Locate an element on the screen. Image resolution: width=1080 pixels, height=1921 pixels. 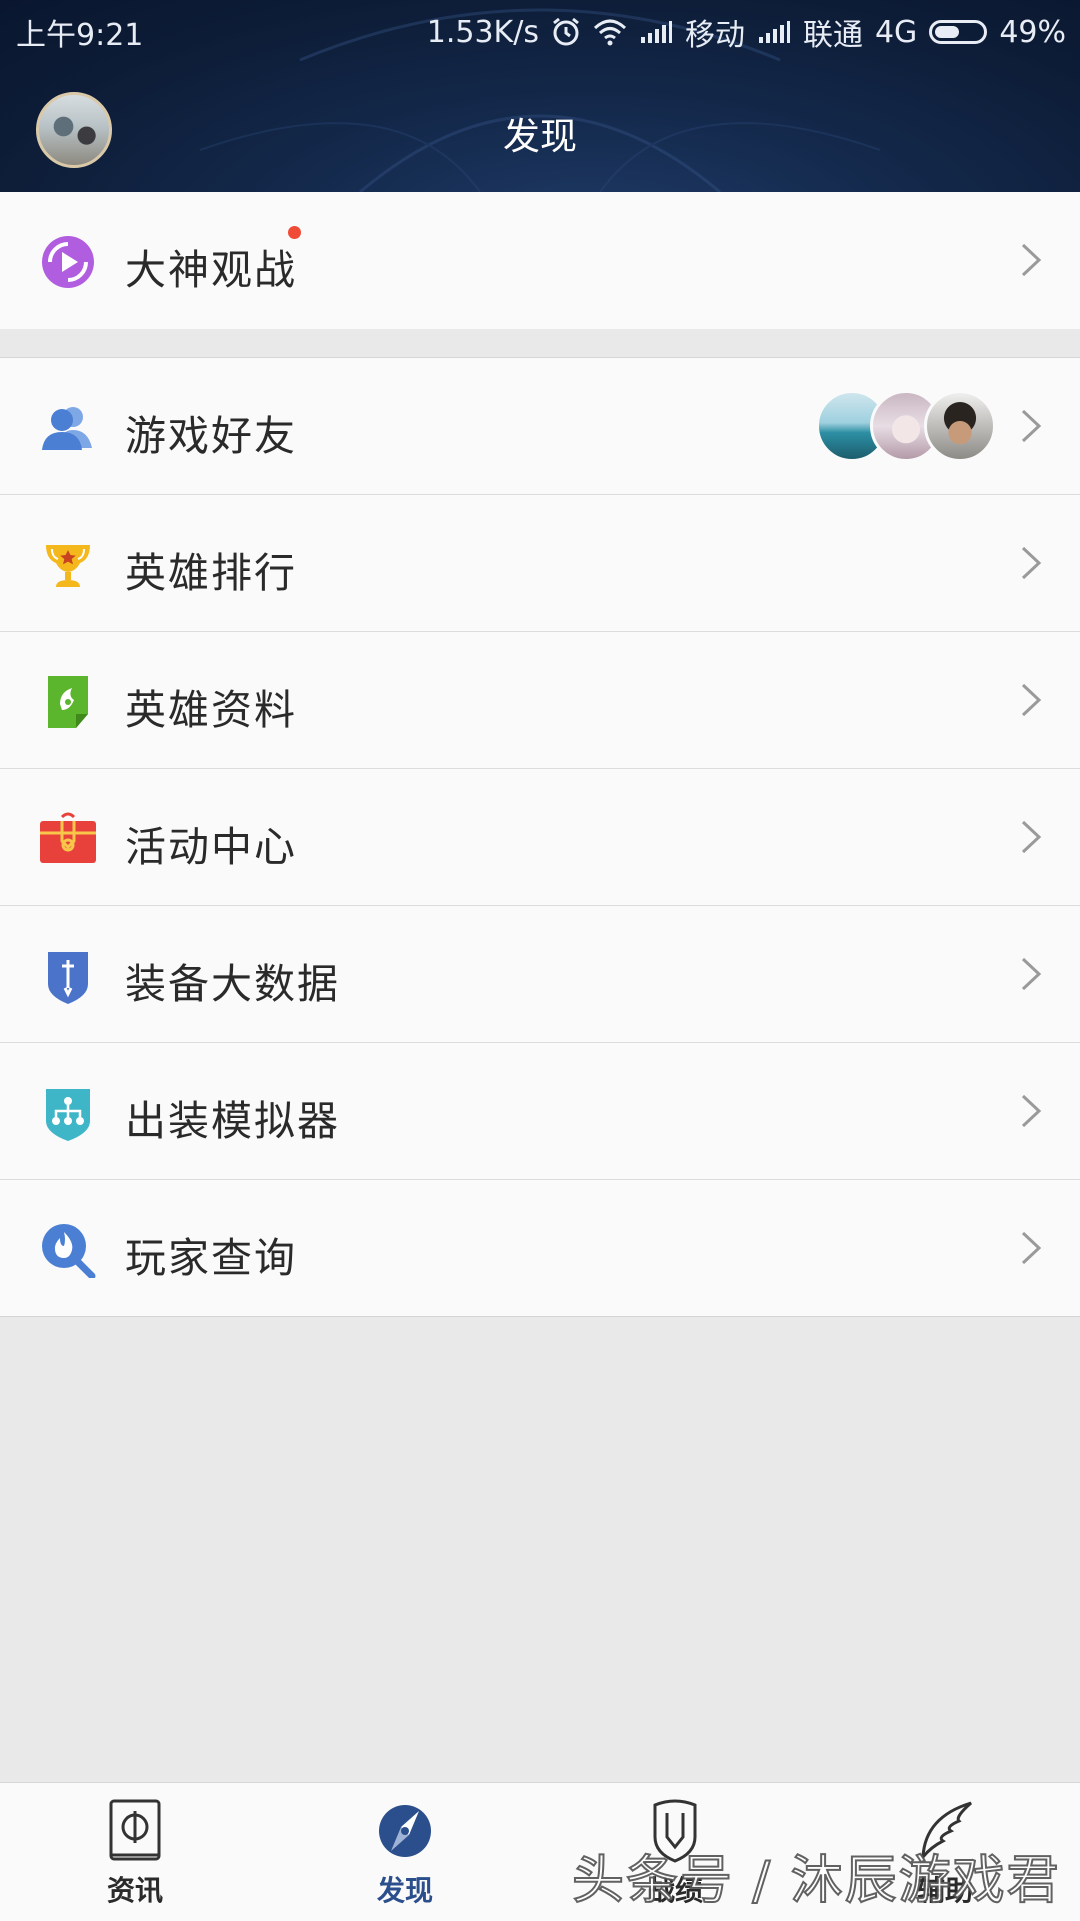
header-bar: 上午9:21 1.53K/s 移动 联通 4G 49% 发现 is located at coordinates (540, 96).